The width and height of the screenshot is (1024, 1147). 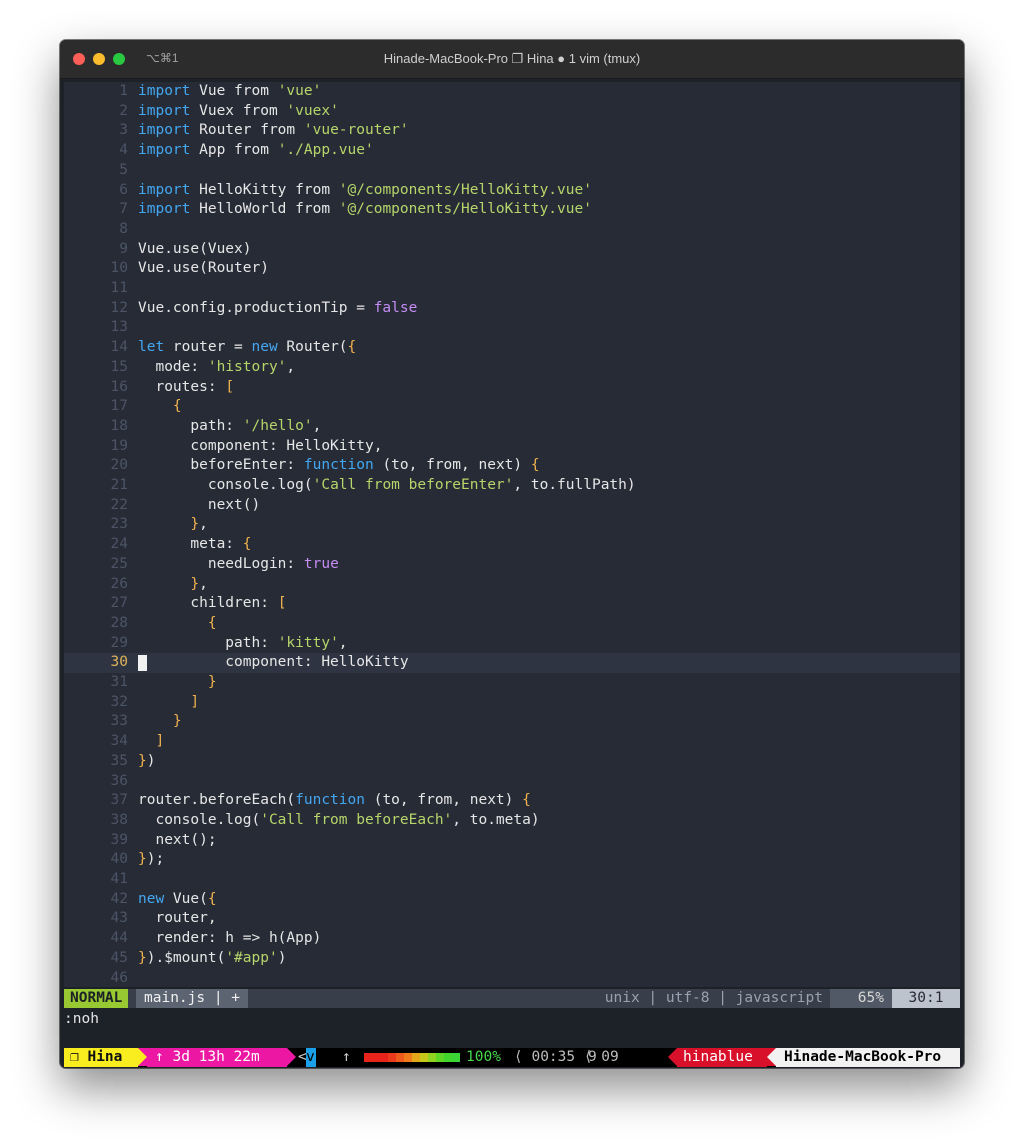 I want to click on code-line: 12 Vue.config.productionTip = false, so click(x=512, y=309).